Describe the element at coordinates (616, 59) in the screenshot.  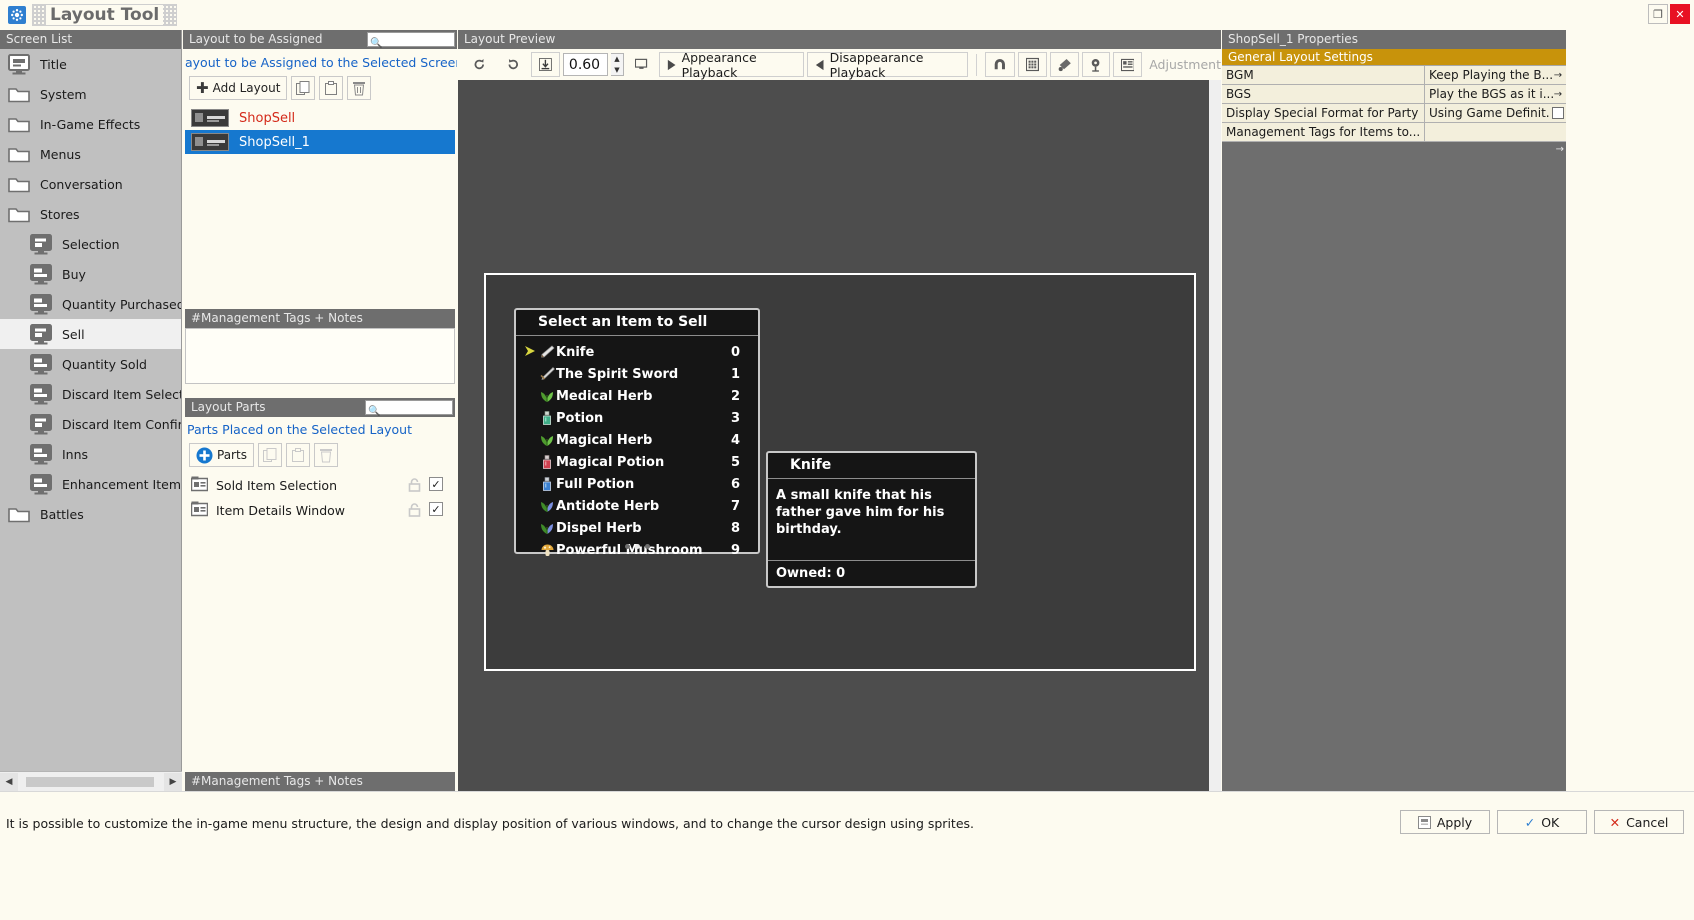
I see `zoom-up-icon: ▲` at that location.